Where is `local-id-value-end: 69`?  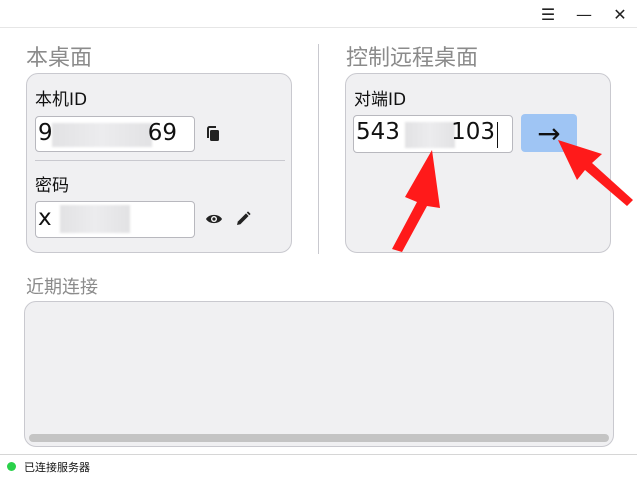
local-id-value-end: 69 is located at coordinates (162, 133).